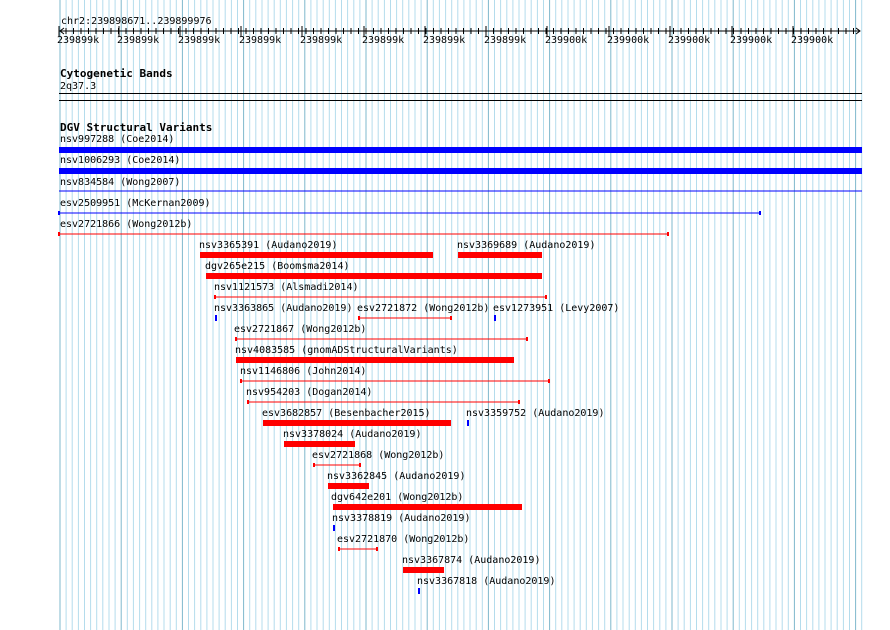 The width and height of the screenshot is (890, 630). What do you see at coordinates (309, 392) in the screenshot?
I see `feature-label: nsv954203 (Dogan2014)` at bounding box center [309, 392].